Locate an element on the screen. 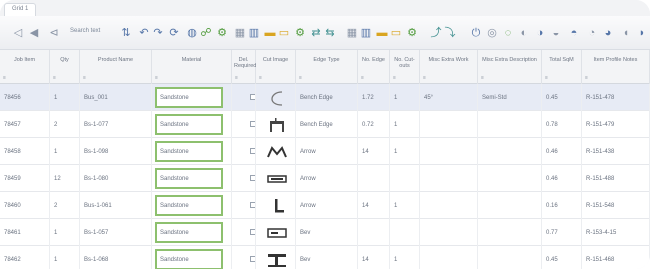 The height and width of the screenshot is (269, 650). gear-icon: ⚙ is located at coordinates (300, 33).